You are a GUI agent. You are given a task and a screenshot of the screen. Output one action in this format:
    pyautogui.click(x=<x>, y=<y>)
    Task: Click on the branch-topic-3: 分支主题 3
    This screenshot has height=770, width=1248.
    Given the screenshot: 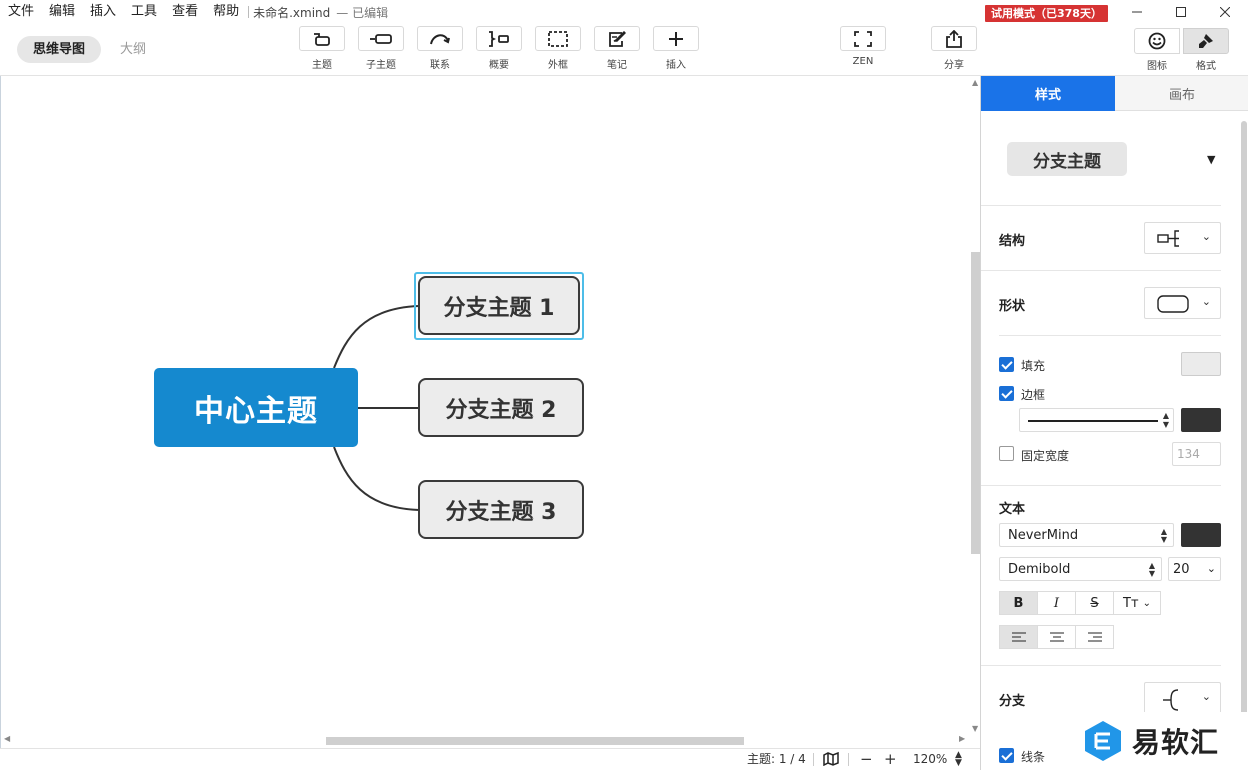 What is the action you would take?
    pyautogui.click(x=501, y=509)
    